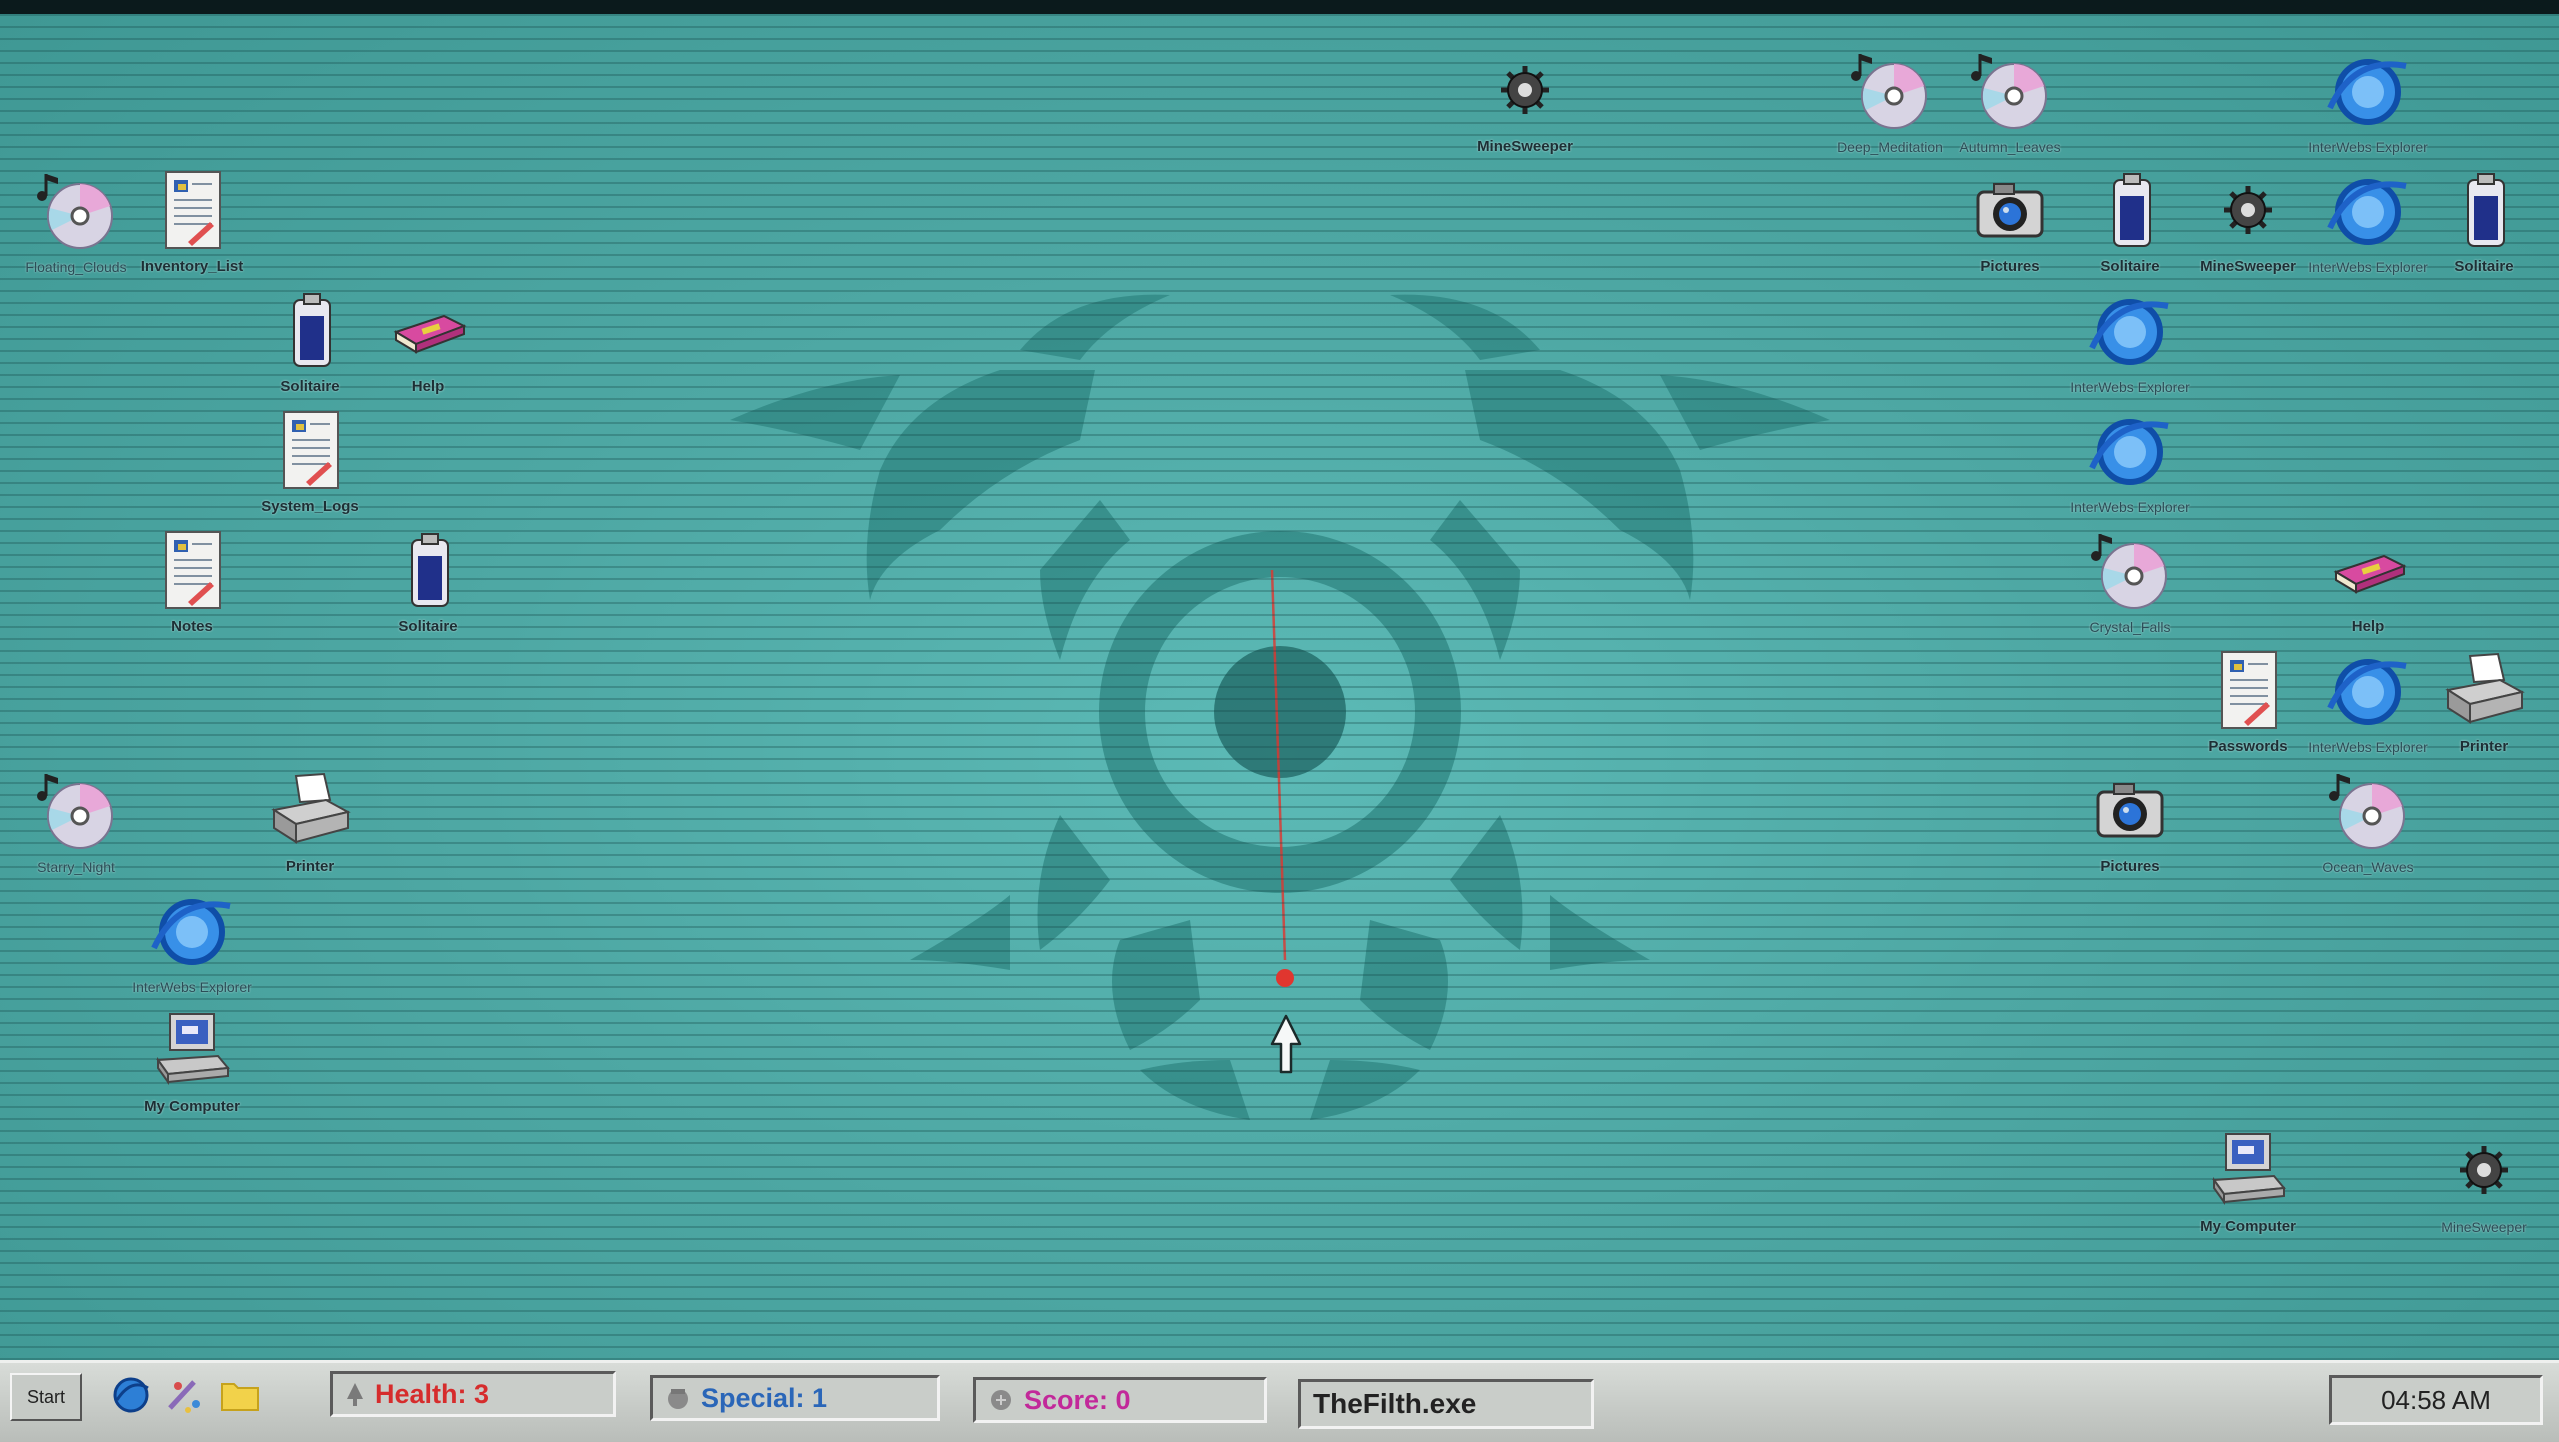 The width and height of the screenshot is (2559, 1442). I want to click on desktop-icon-passwords: Passwords, so click(2248, 700).